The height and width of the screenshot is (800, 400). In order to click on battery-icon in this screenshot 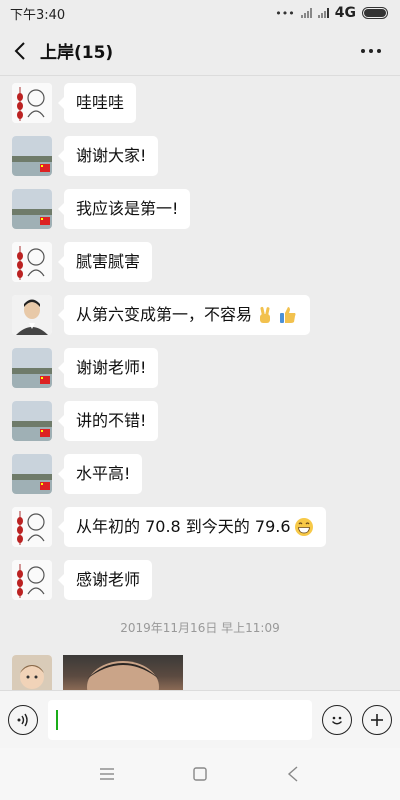, I will do `click(375, 13)`.